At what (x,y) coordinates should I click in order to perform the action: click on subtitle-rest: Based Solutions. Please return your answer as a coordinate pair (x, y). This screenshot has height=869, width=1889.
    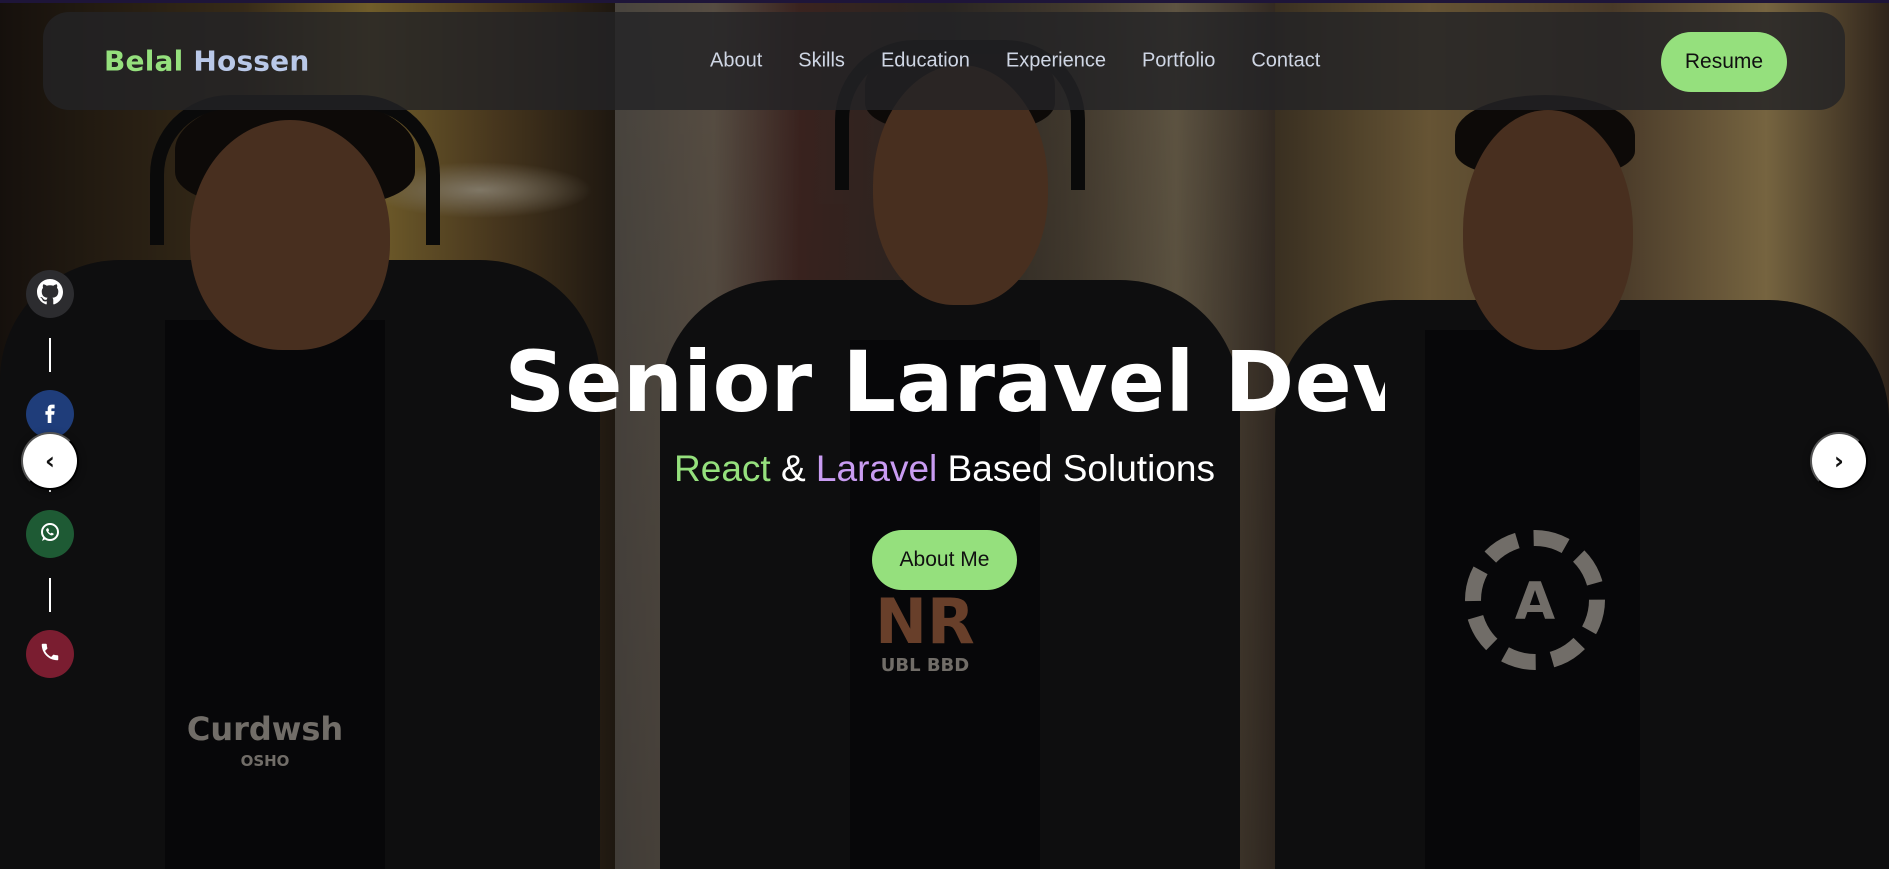
    Looking at the image, I should click on (1076, 468).